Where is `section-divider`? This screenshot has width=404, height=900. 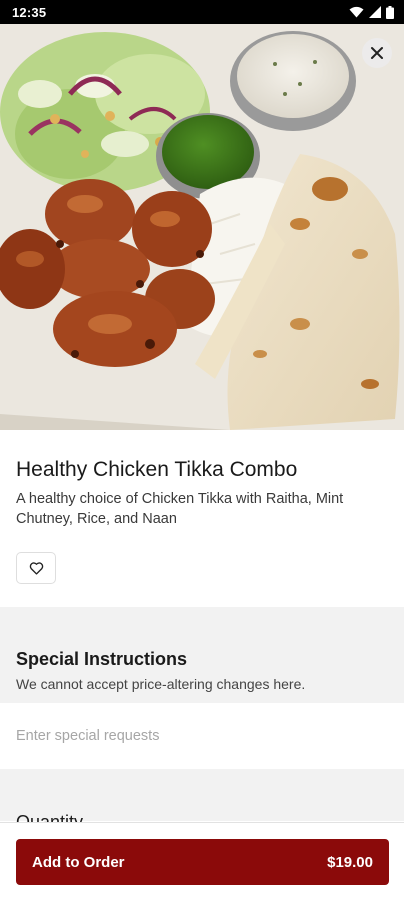 section-divider is located at coordinates (202, 621).